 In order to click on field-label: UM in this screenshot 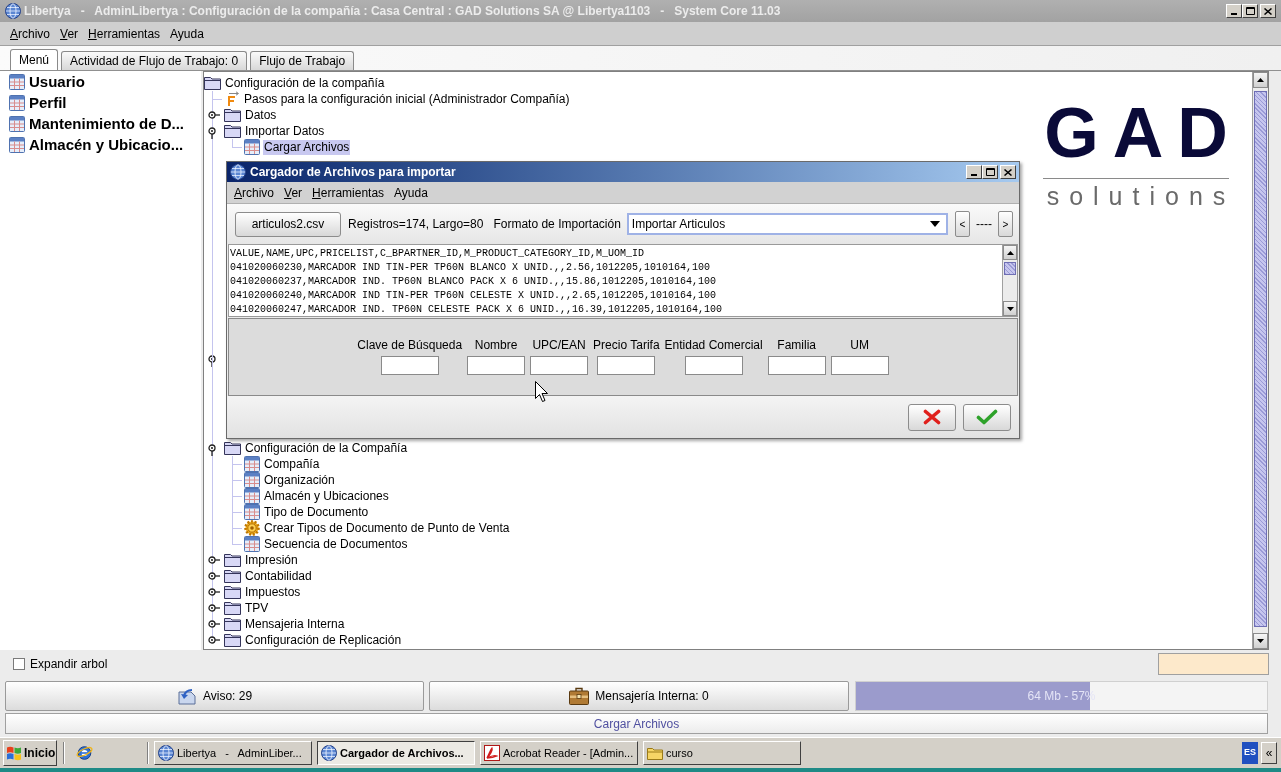, I will do `click(859, 345)`.